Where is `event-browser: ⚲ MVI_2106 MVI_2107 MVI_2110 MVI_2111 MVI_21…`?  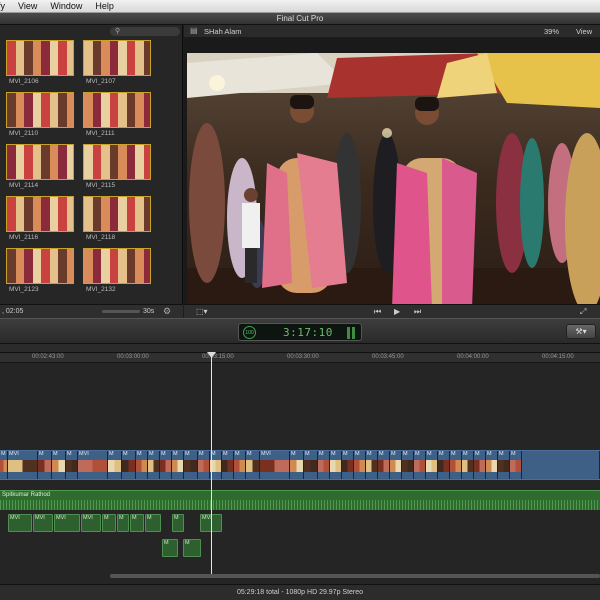 event-browser: ⚲ MVI_2106 MVI_2107 MVI_2110 MVI_2111 MVI_21… is located at coordinates (91, 171).